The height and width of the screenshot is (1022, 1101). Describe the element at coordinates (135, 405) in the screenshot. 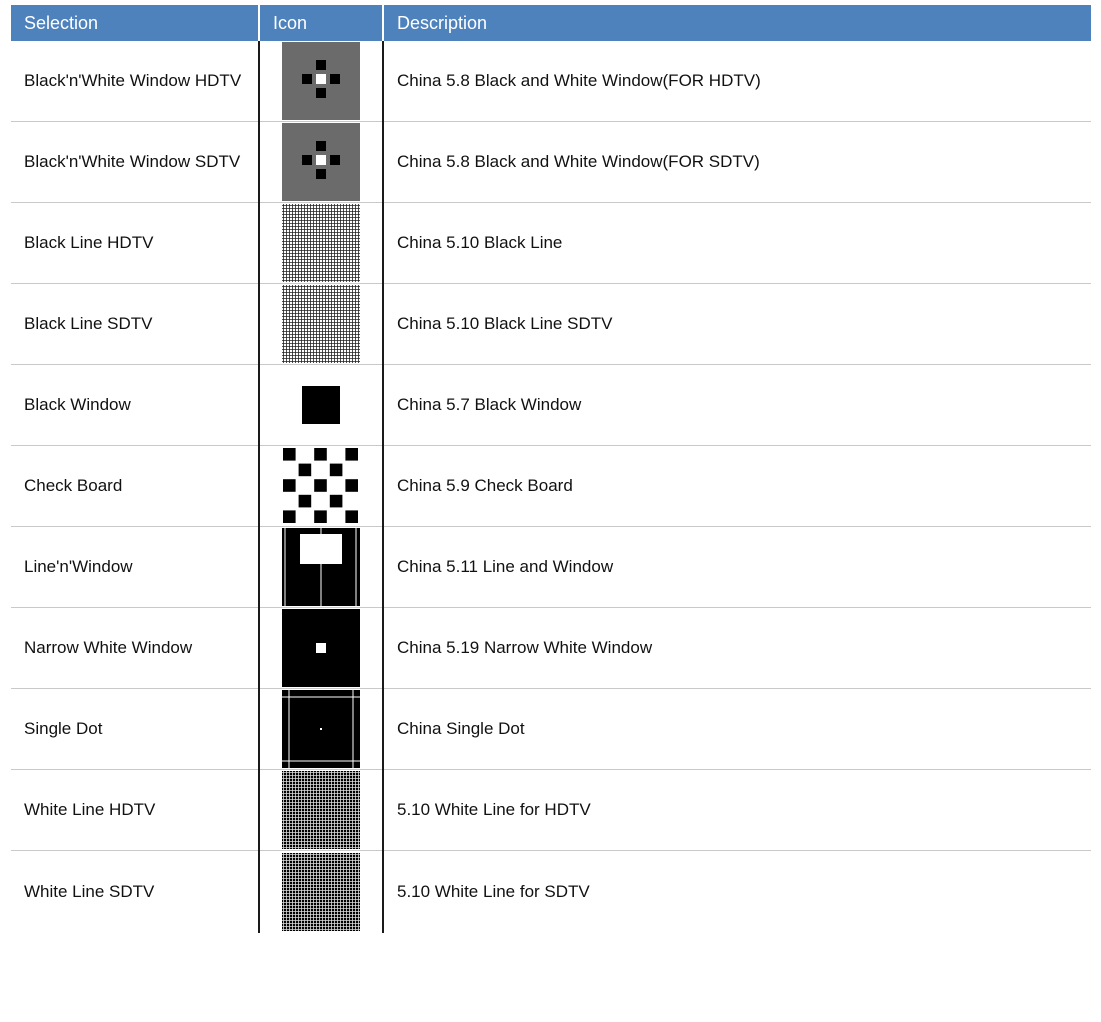

I see `selection-cell: Black Window` at that location.